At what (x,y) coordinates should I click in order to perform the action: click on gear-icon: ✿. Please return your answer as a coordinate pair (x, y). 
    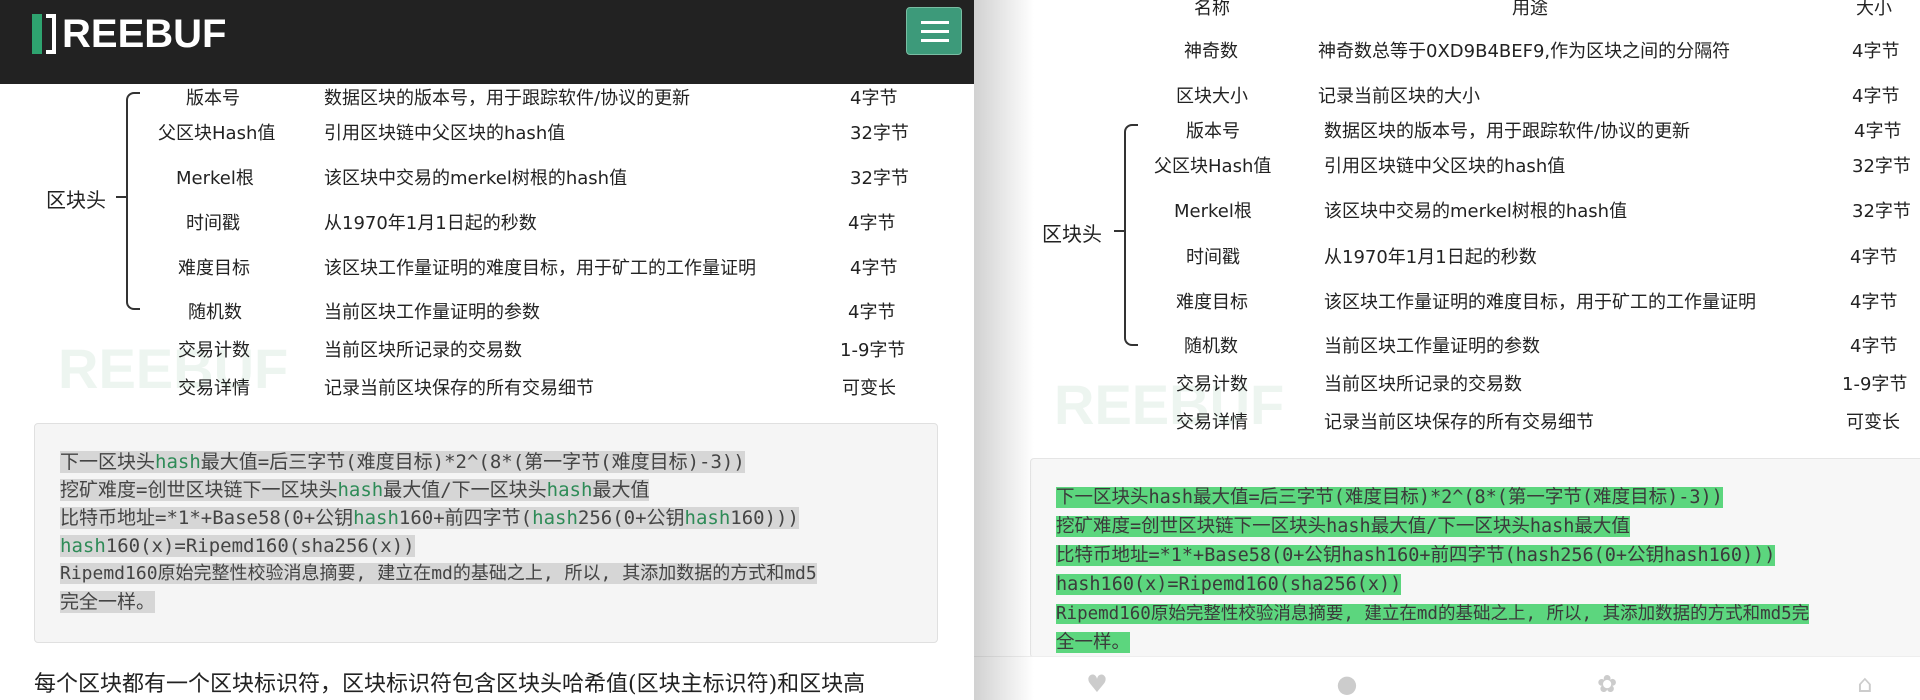
    Looking at the image, I should click on (1607, 684).